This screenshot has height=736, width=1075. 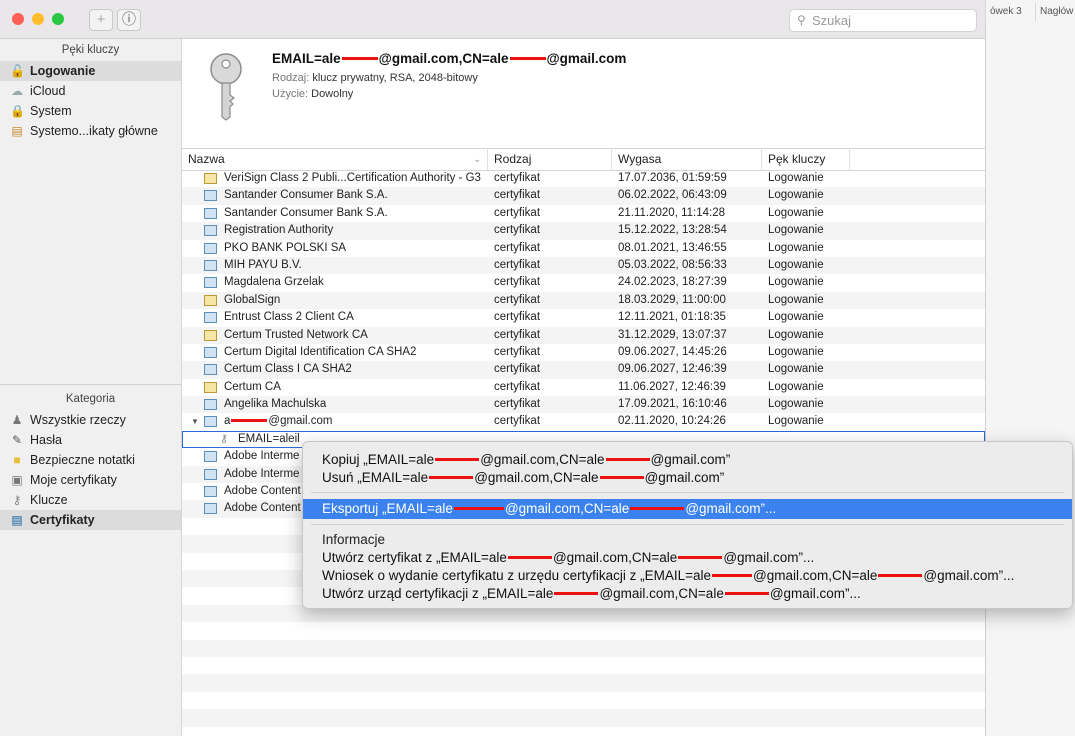 What do you see at coordinates (335, 159) in the screenshot?
I see `column-header-name: Nazwa ⌄` at bounding box center [335, 159].